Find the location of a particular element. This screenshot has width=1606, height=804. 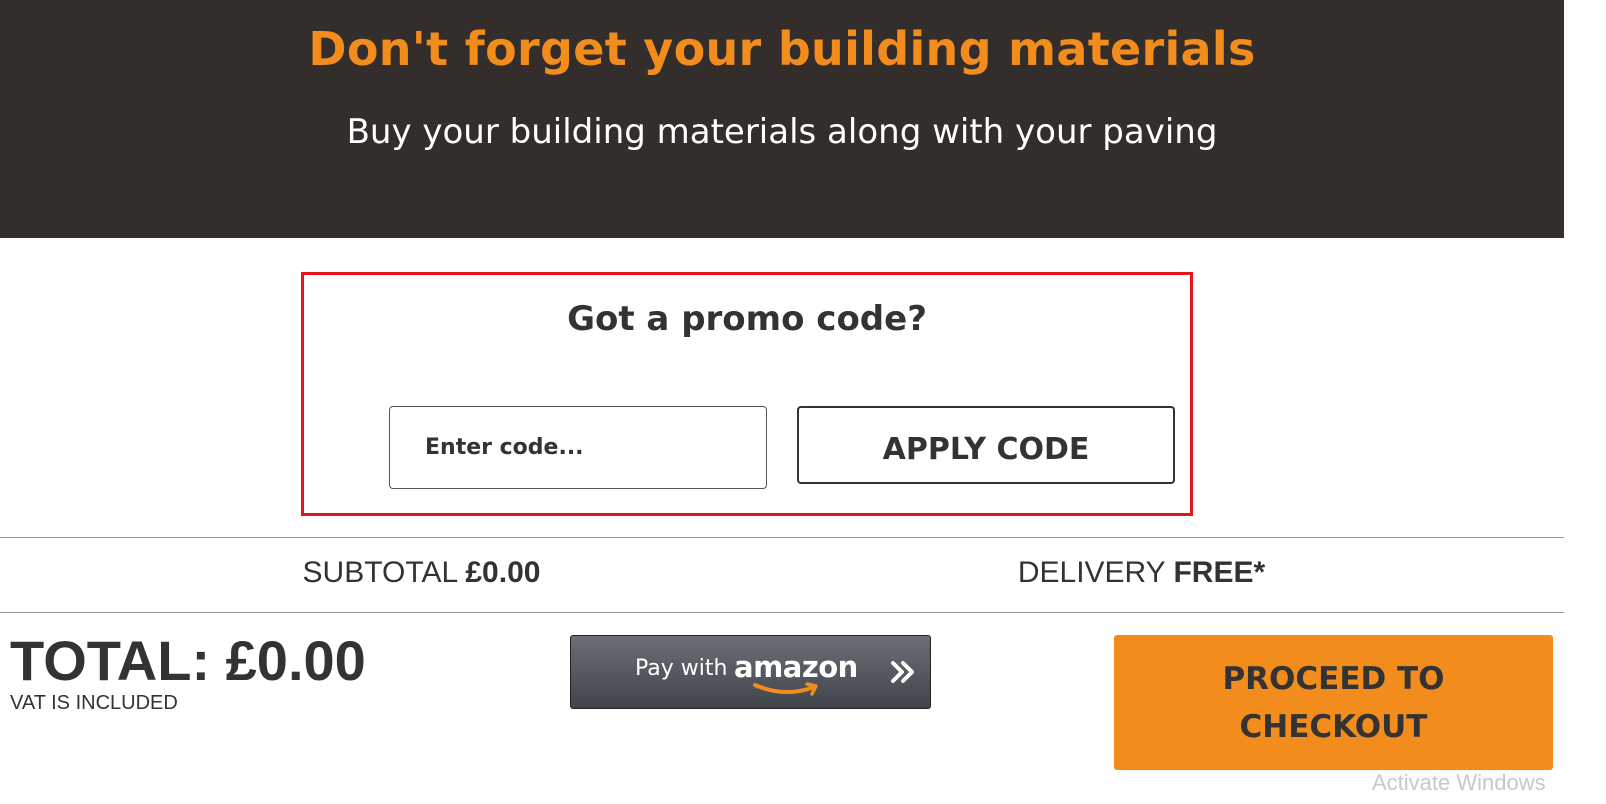

promo-title: Got a promo code? is located at coordinates (747, 319).